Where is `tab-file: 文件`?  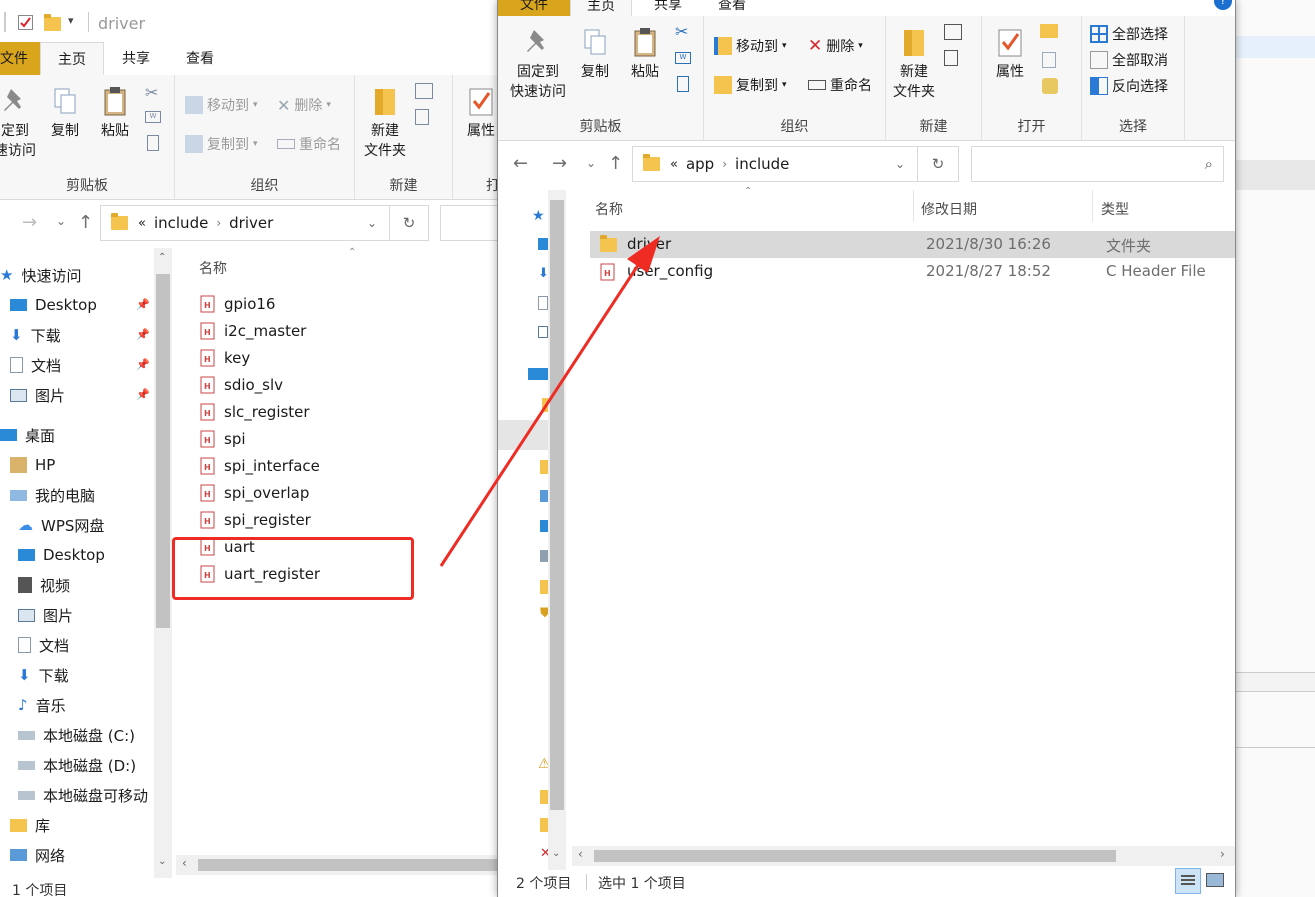
tab-file: 文件 is located at coordinates (20, 59).